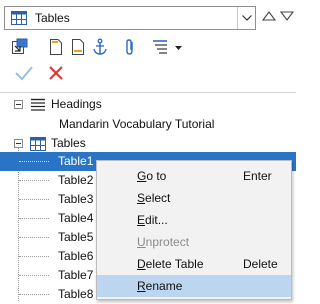 The image size is (320, 304). Describe the element at coordinates (194, 176) in the screenshot. I see `menu-item-go-to: Go to Enter` at that location.